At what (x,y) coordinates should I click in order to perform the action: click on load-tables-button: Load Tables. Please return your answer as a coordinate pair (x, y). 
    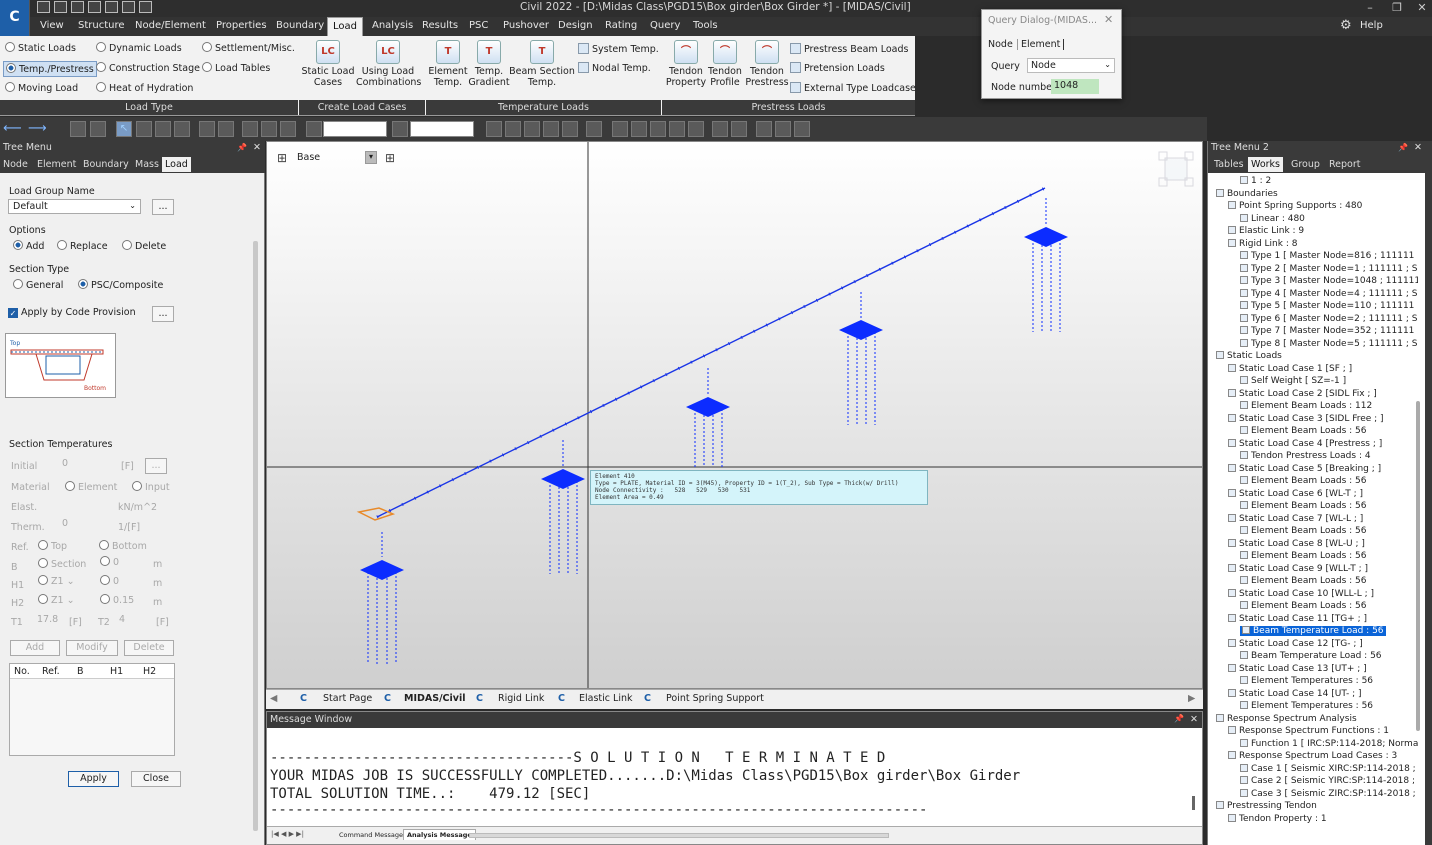
    Looking at the image, I should click on (236, 68).